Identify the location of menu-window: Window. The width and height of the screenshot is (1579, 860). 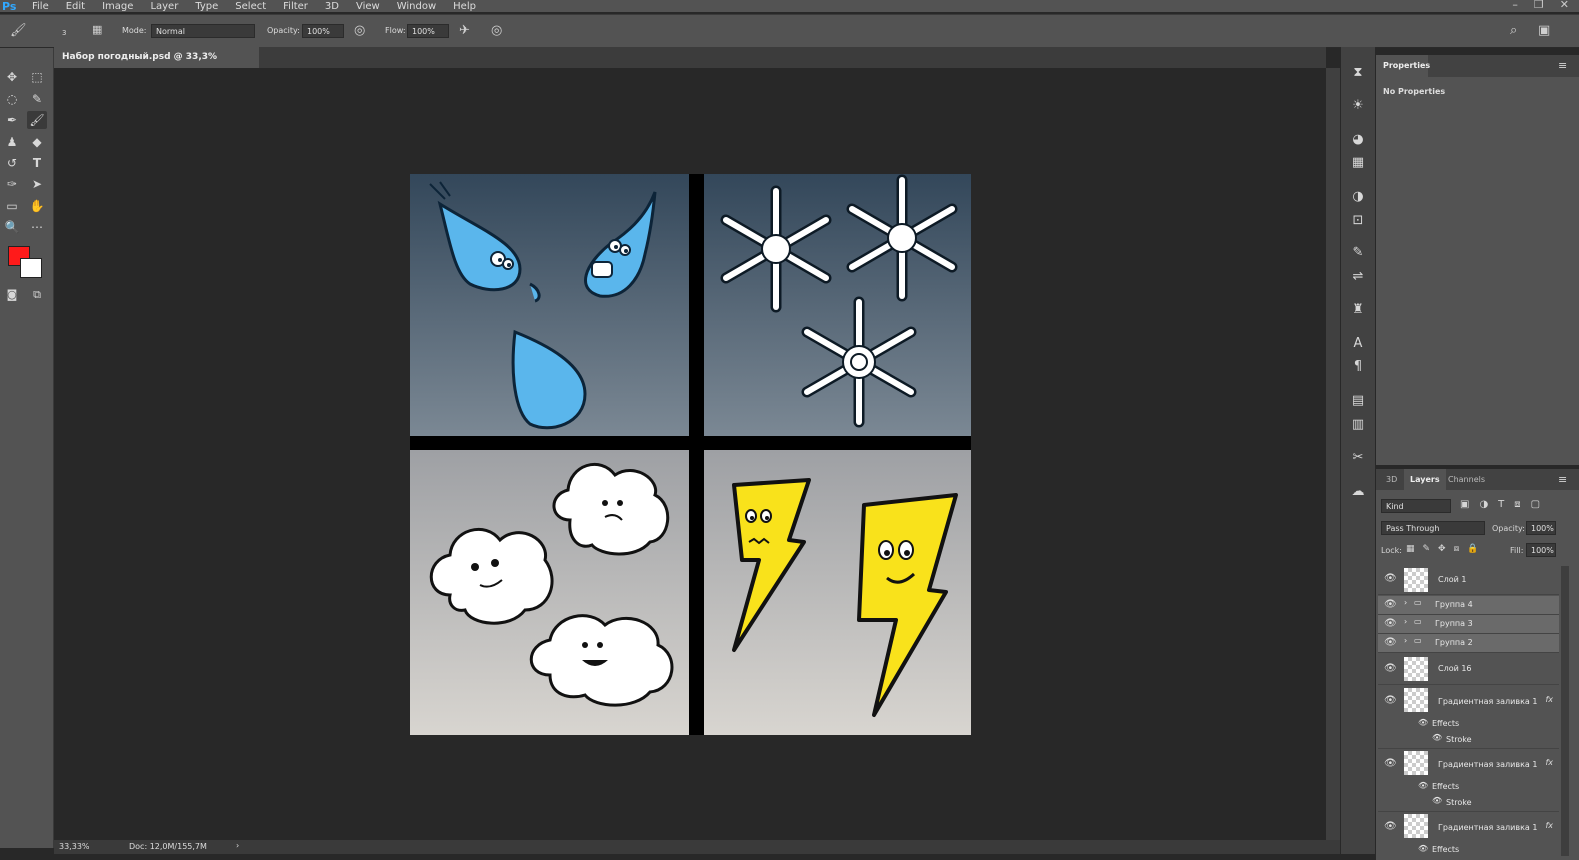
(416, 6).